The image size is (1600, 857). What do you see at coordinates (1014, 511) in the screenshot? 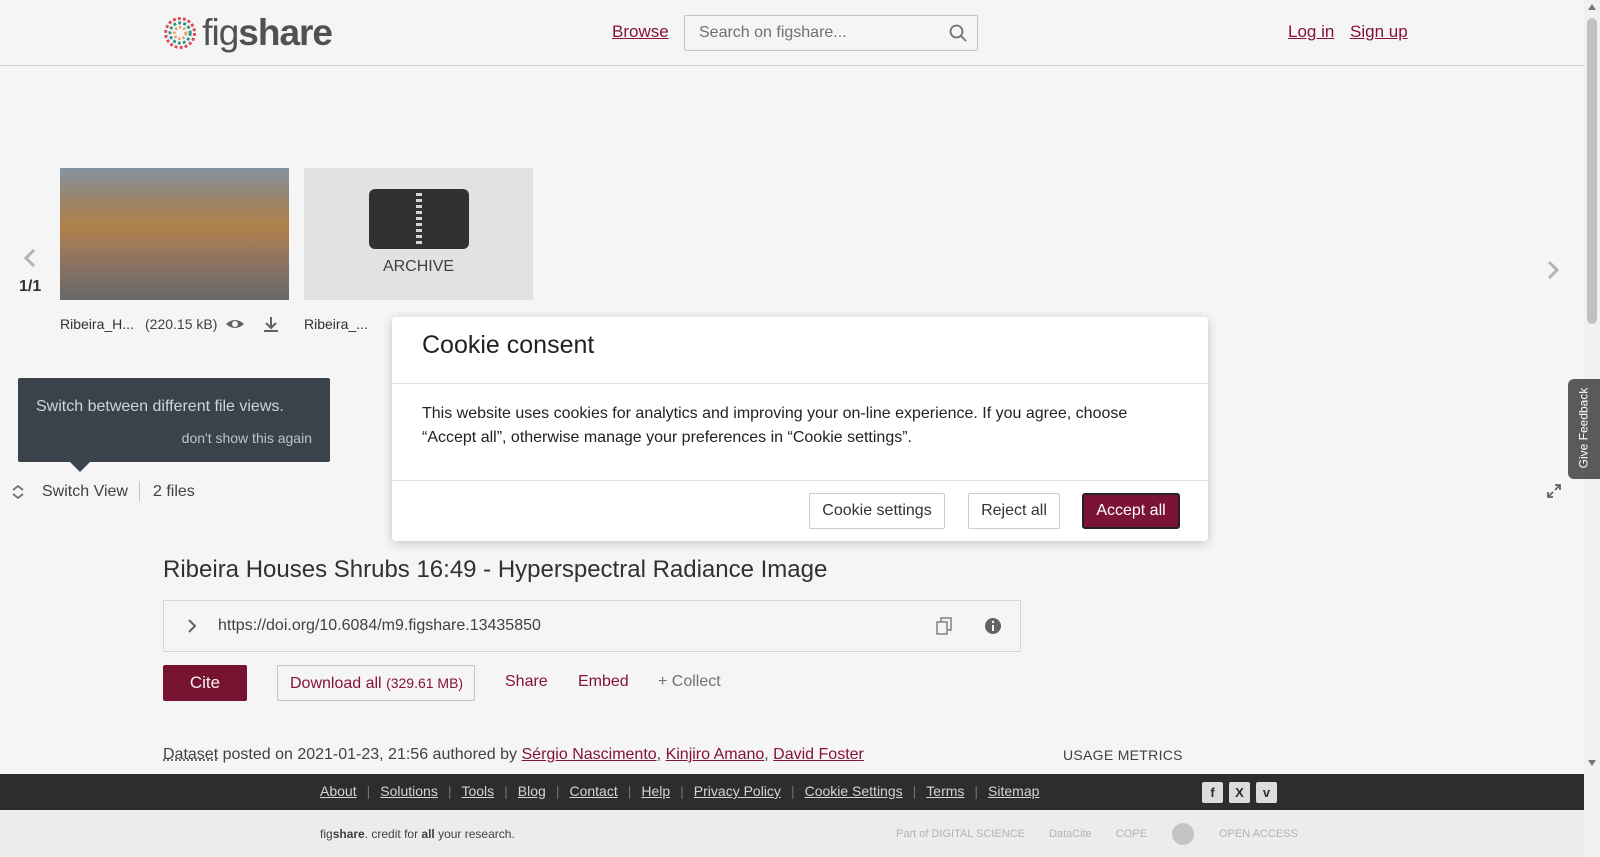
I see `reject-all-button: Reject all` at bounding box center [1014, 511].